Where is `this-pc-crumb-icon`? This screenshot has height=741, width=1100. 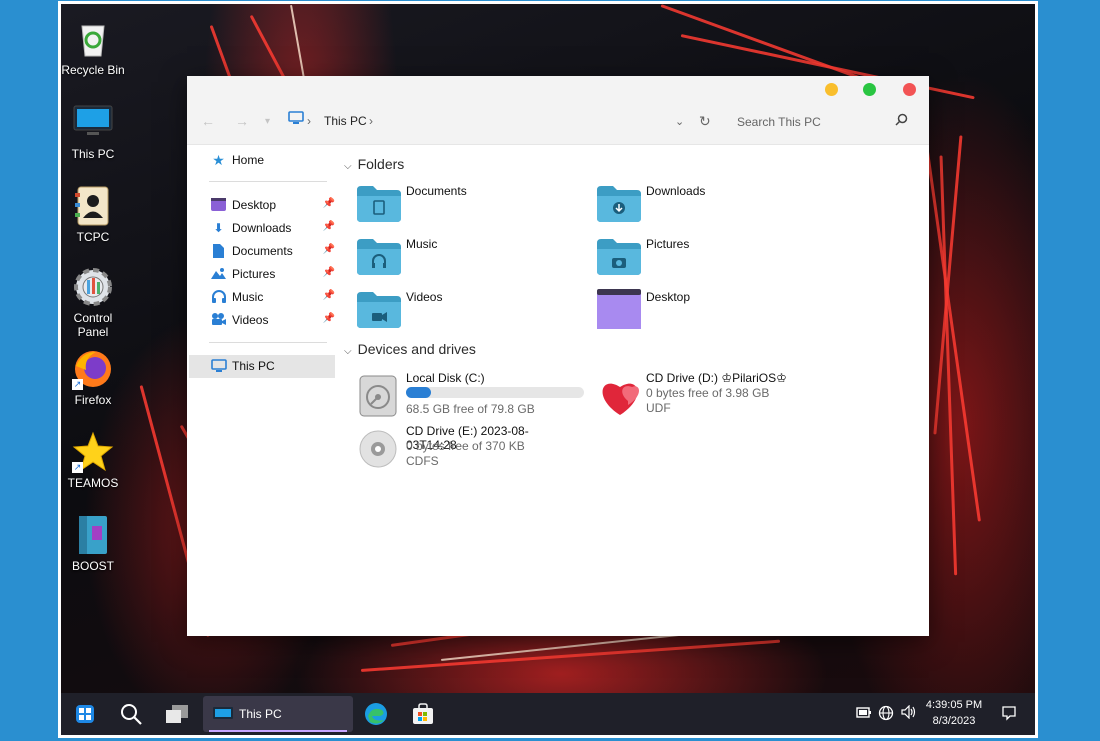
this-pc-crumb-icon is located at coordinates (296, 119).